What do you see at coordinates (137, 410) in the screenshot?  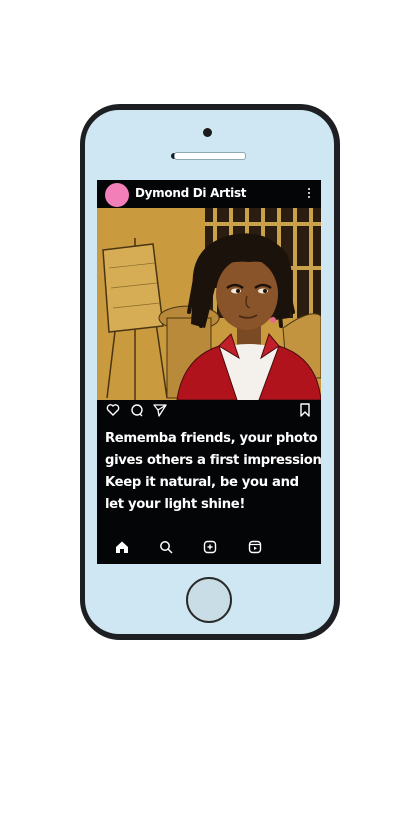 I see `comment-icon` at bounding box center [137, 410].